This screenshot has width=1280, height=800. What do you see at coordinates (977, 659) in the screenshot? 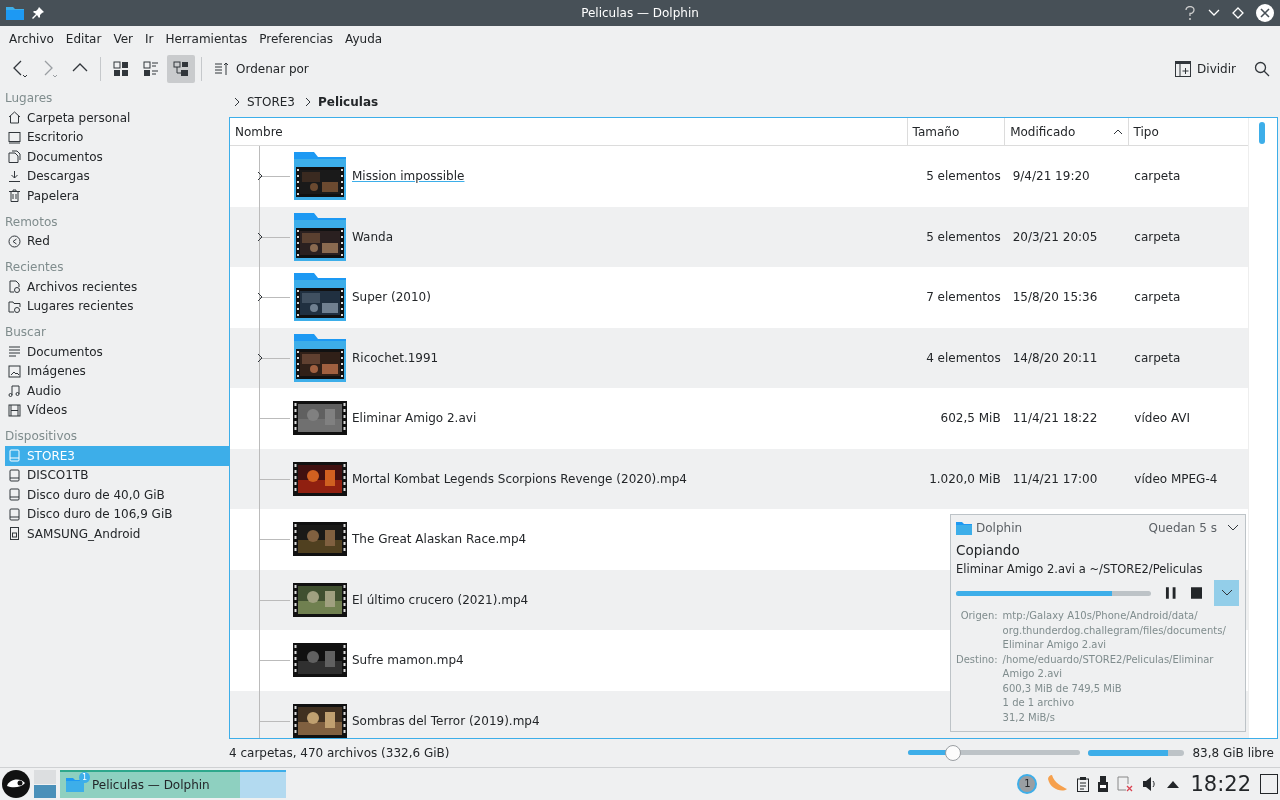
I see `detail-label: Destino:` at bounding box center [977, 659].